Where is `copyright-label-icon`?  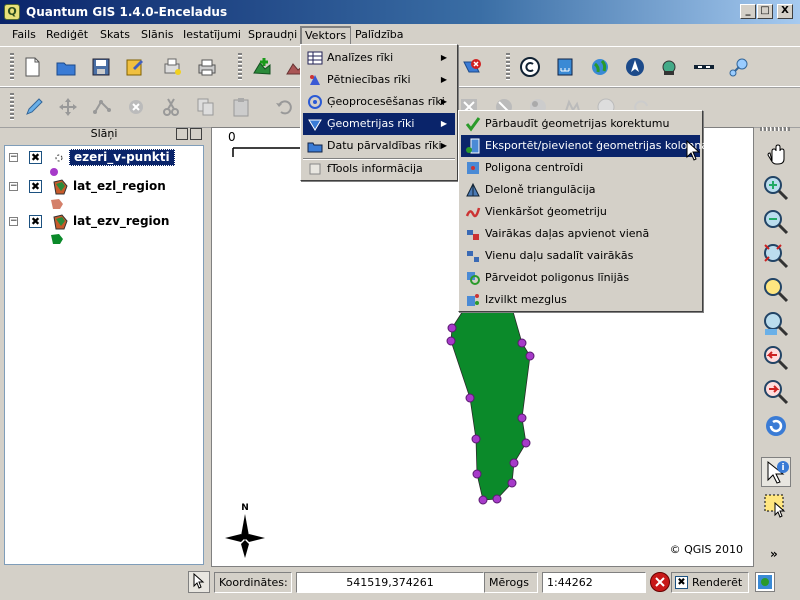 copyright-label-icon is located at coordinates (530, 67).